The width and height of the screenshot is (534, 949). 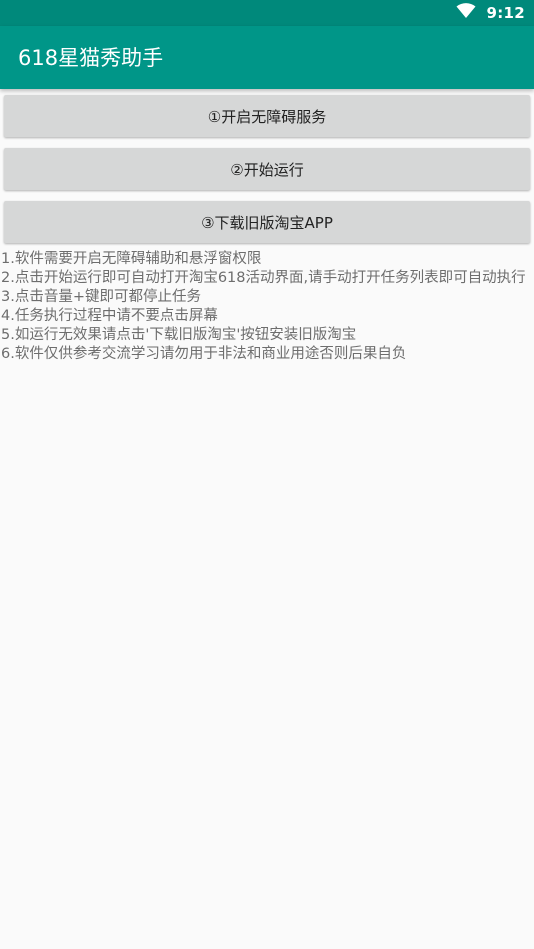 What do you see at coordinates (101, 297) in the screenshot?
I see `instruction-line-3: 3.点击音量+键即可都停止任务` at bounding box center [101, 297].